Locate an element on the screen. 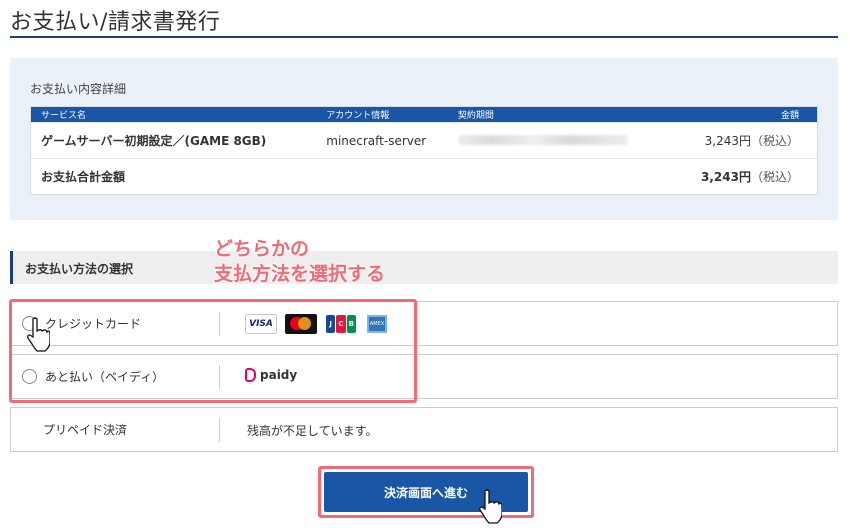 This screenshot has height=528, width=850. item-amount: 3,243円（税込） is located at coordinates (751, 141).